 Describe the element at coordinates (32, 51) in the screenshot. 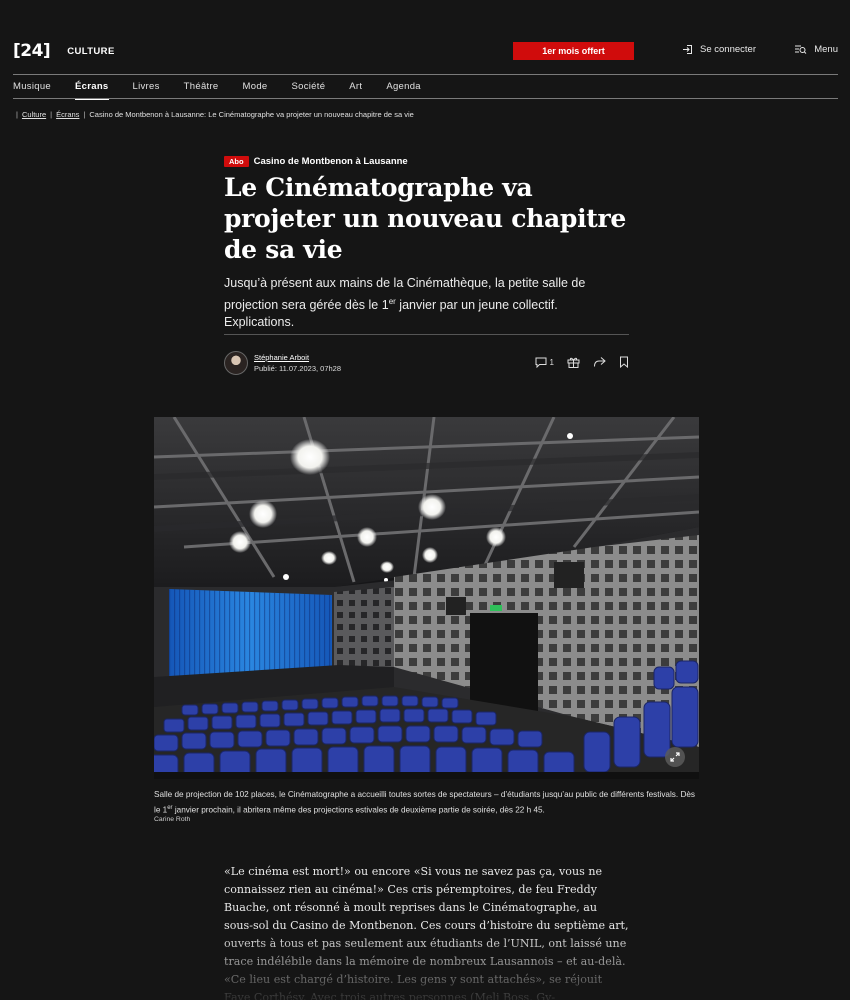

I see `site-logo: [24]` at that location.